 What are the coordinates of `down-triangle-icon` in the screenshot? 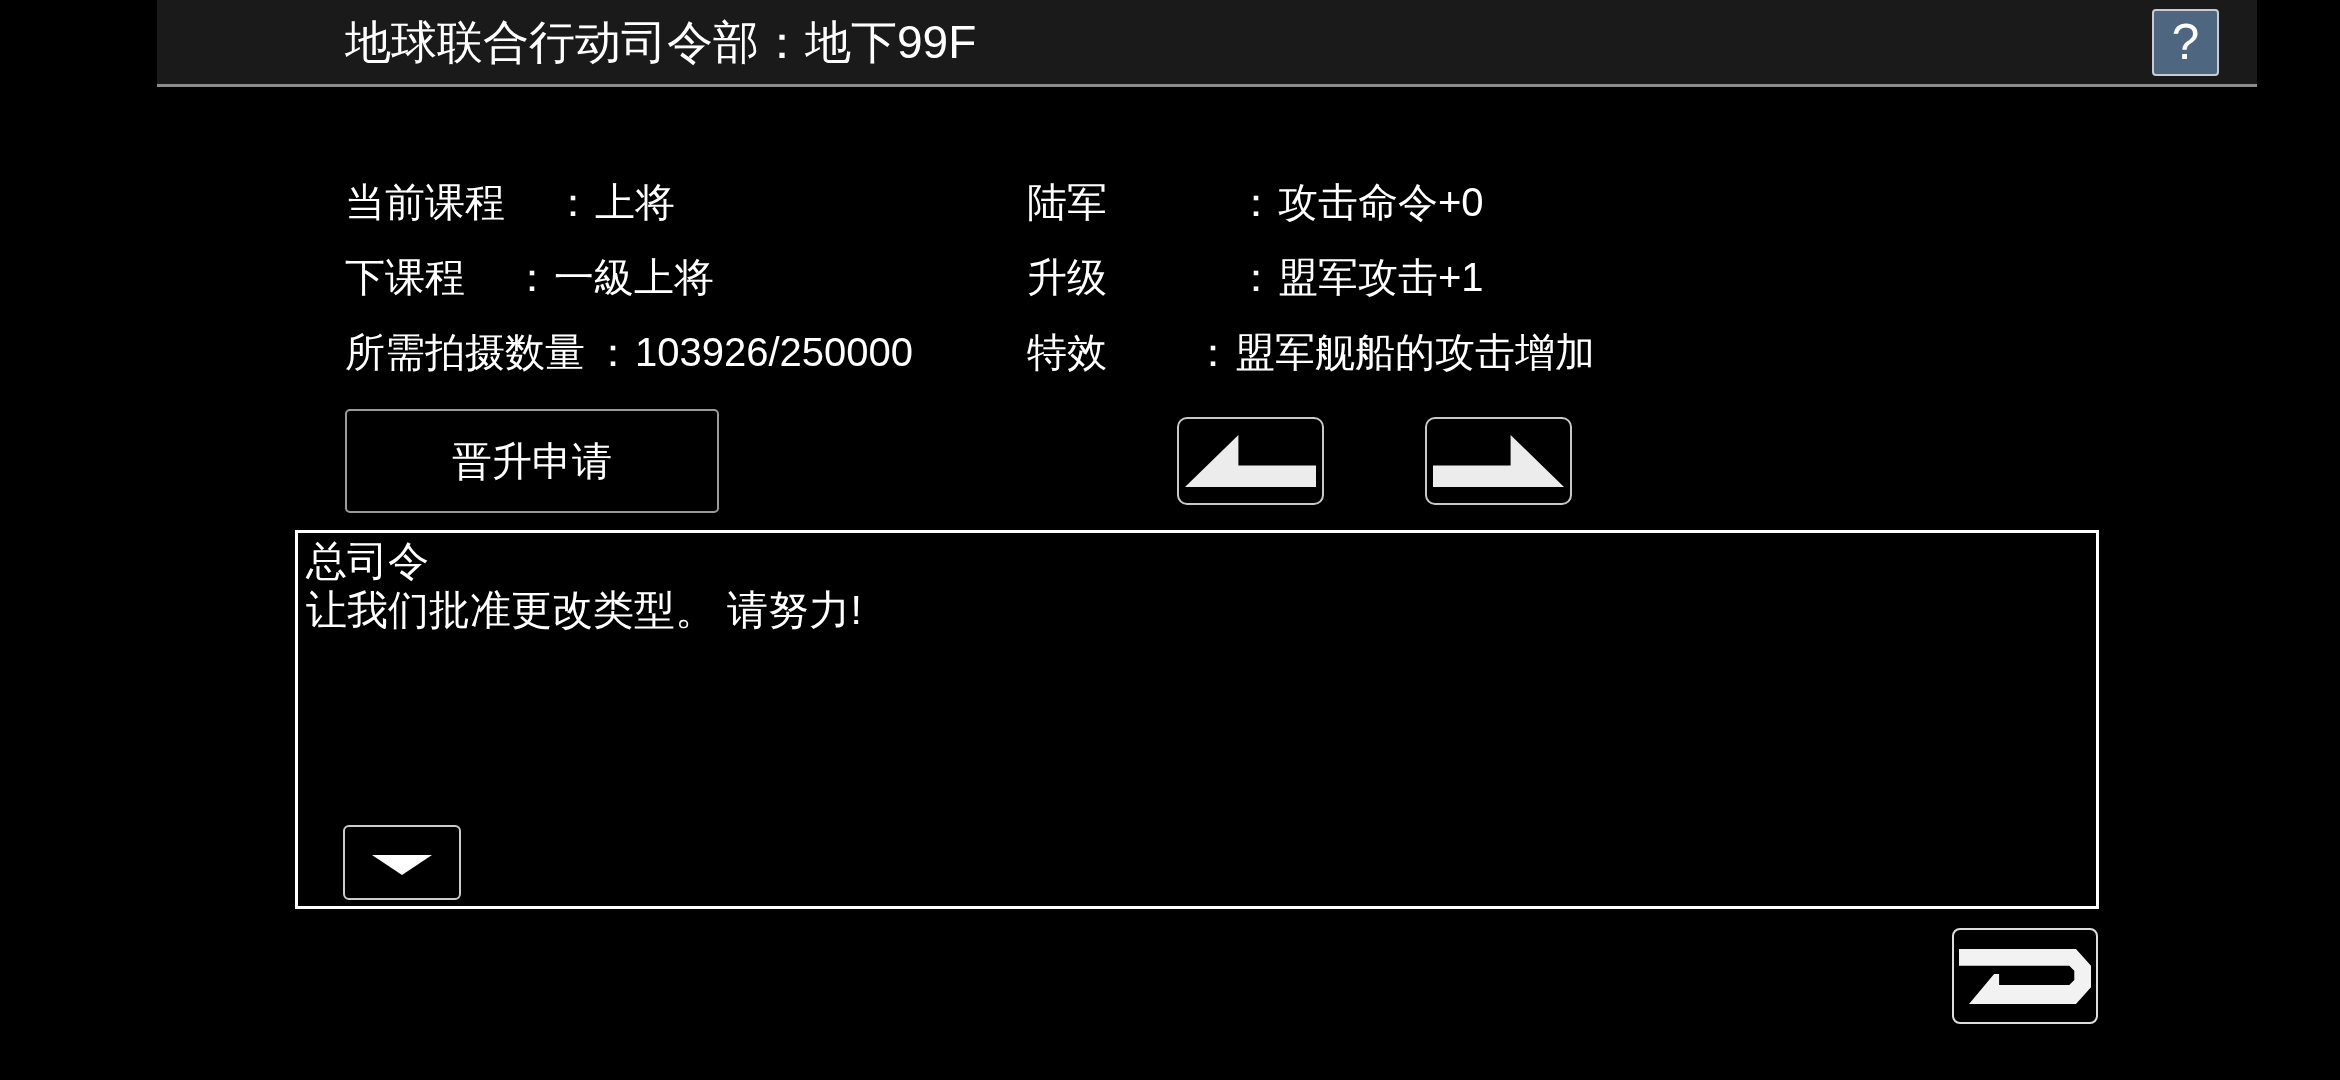 It's located at (402, 864).